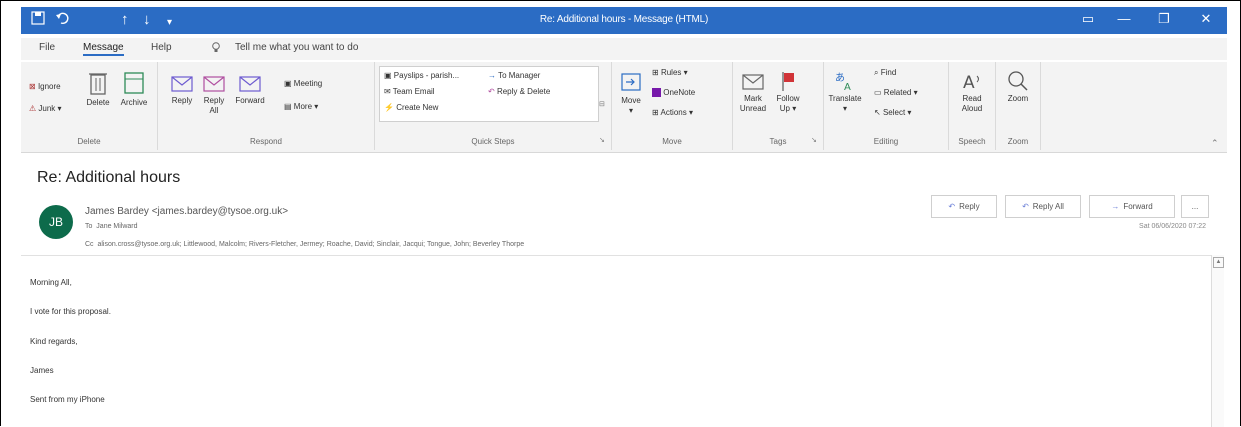  I want to click on junk-button: ⚠ Junk ▾, so click(45, 109).